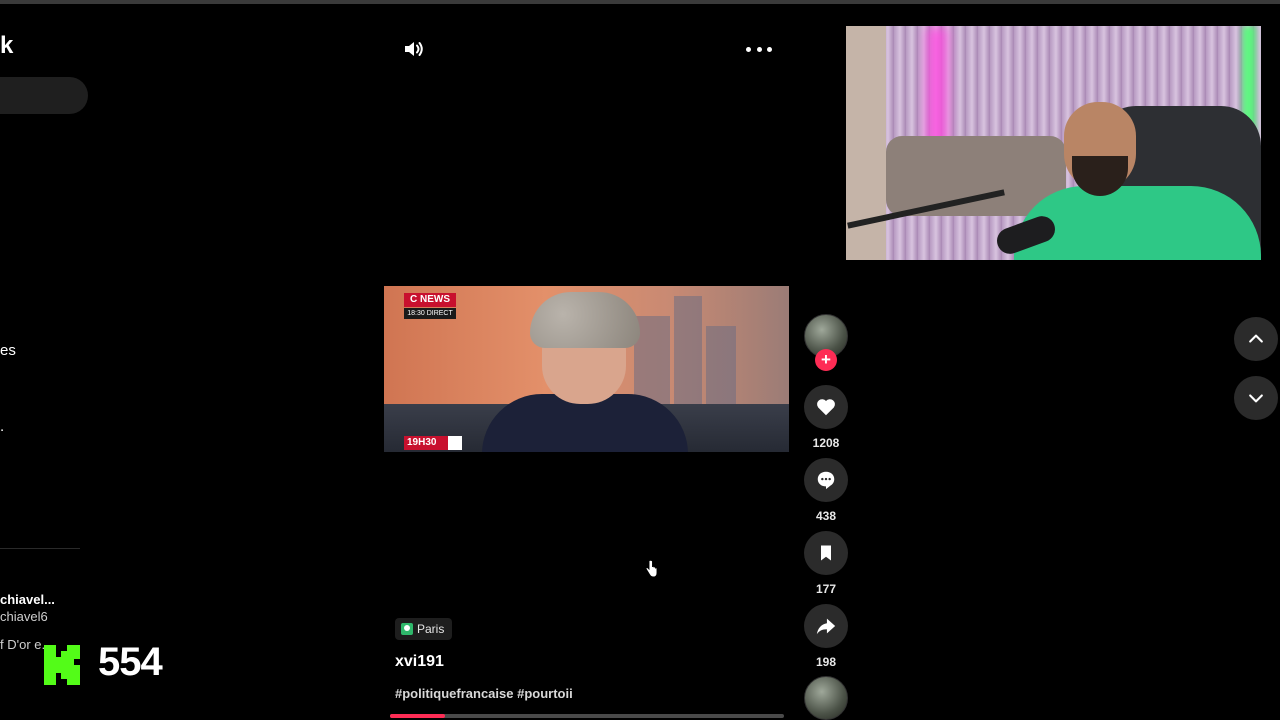 This screenshot has width=1280, height=720. What do you see at coordinates (1053, 143) in the screenshot?
I see `streamer-webcam` at bounding box center [1053, 143].